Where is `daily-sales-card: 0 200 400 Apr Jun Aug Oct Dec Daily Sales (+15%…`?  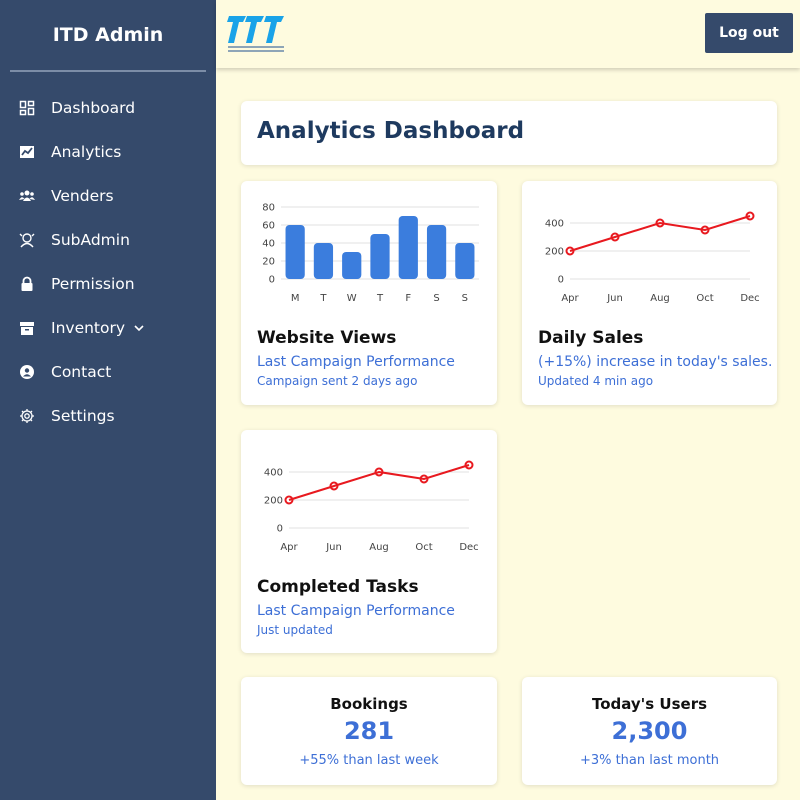 daily-sales-card: 0 200 400 Apr Jun Aug Oct Dec Daily Sales (+15%… is located at coordinates (649, 293).